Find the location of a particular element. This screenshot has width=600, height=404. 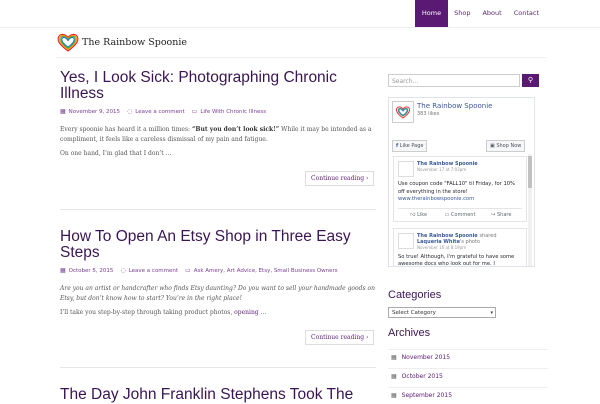

facebook-post-actions: 👍︎ Like ▭ Comment ↪ Share is located at coordinates (460, 214).